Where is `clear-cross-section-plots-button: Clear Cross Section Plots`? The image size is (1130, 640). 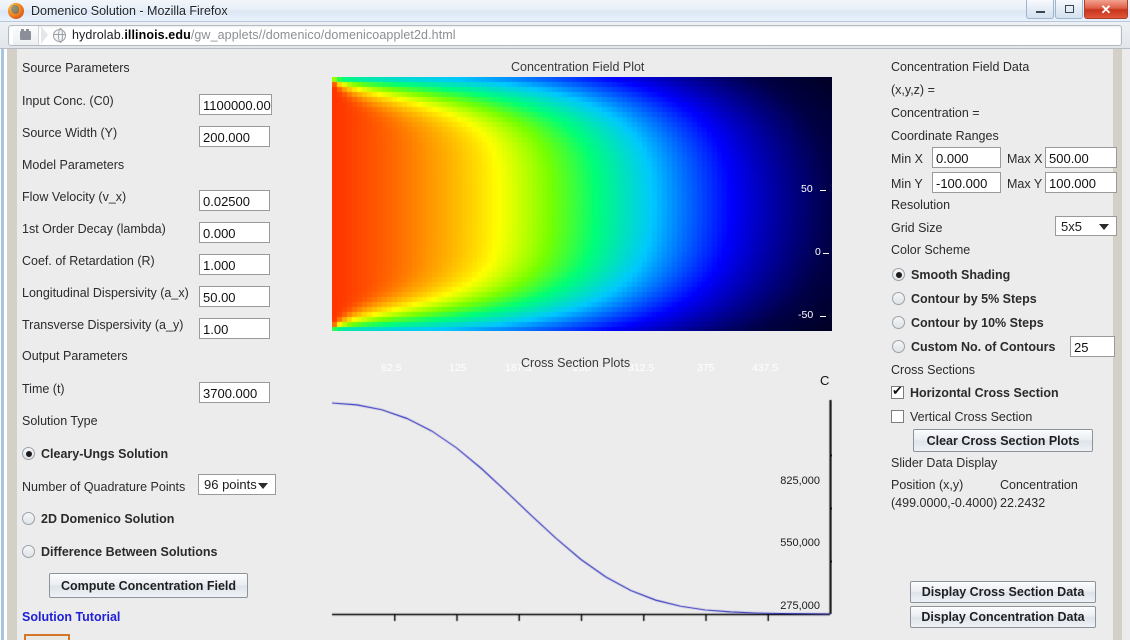
clear-cross-section-plots-button: Clear Cross Section Plots is located at coordinates (1003, 440).